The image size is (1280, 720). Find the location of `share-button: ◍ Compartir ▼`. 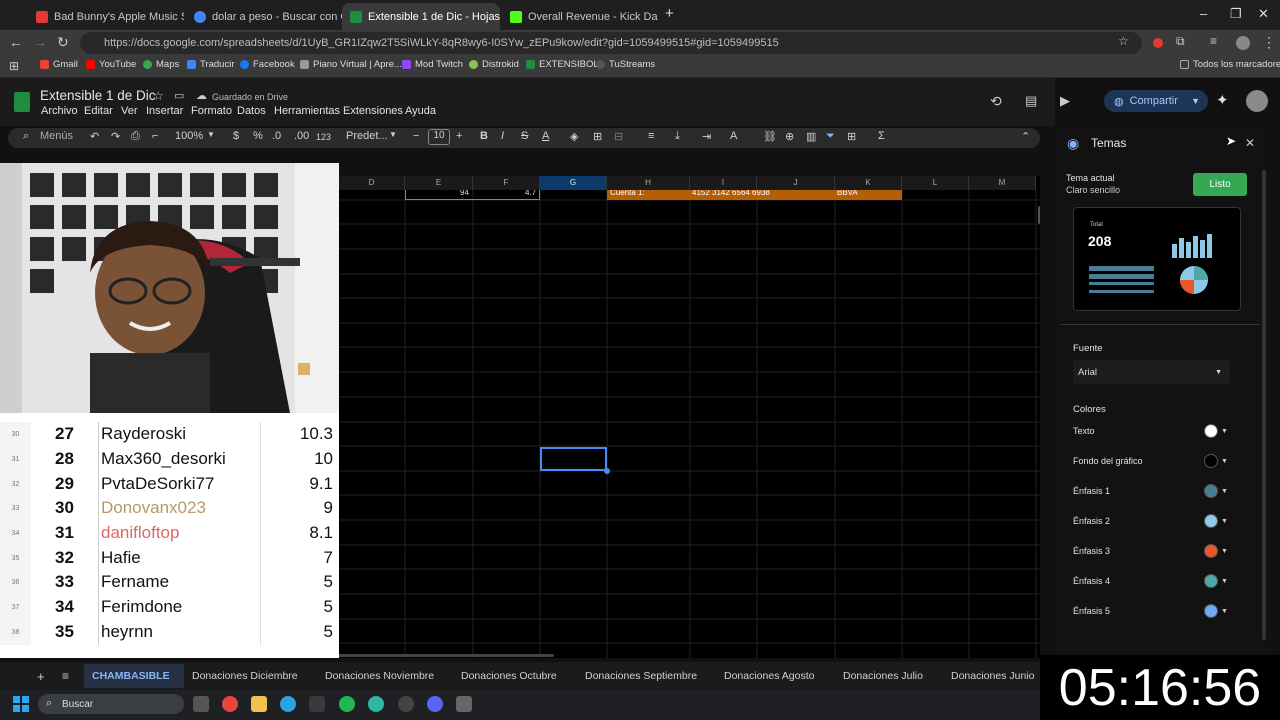

share-button: ◍ Compartir ▼ is located at coordinates (1156, 101).